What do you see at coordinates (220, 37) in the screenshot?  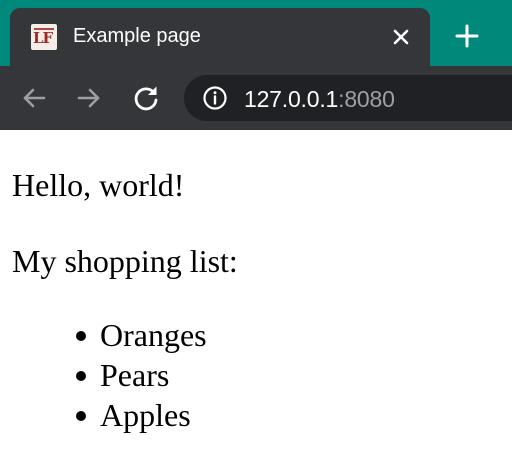 I see `tab-example-page: LF Example page` at bounding box center [220, 37].